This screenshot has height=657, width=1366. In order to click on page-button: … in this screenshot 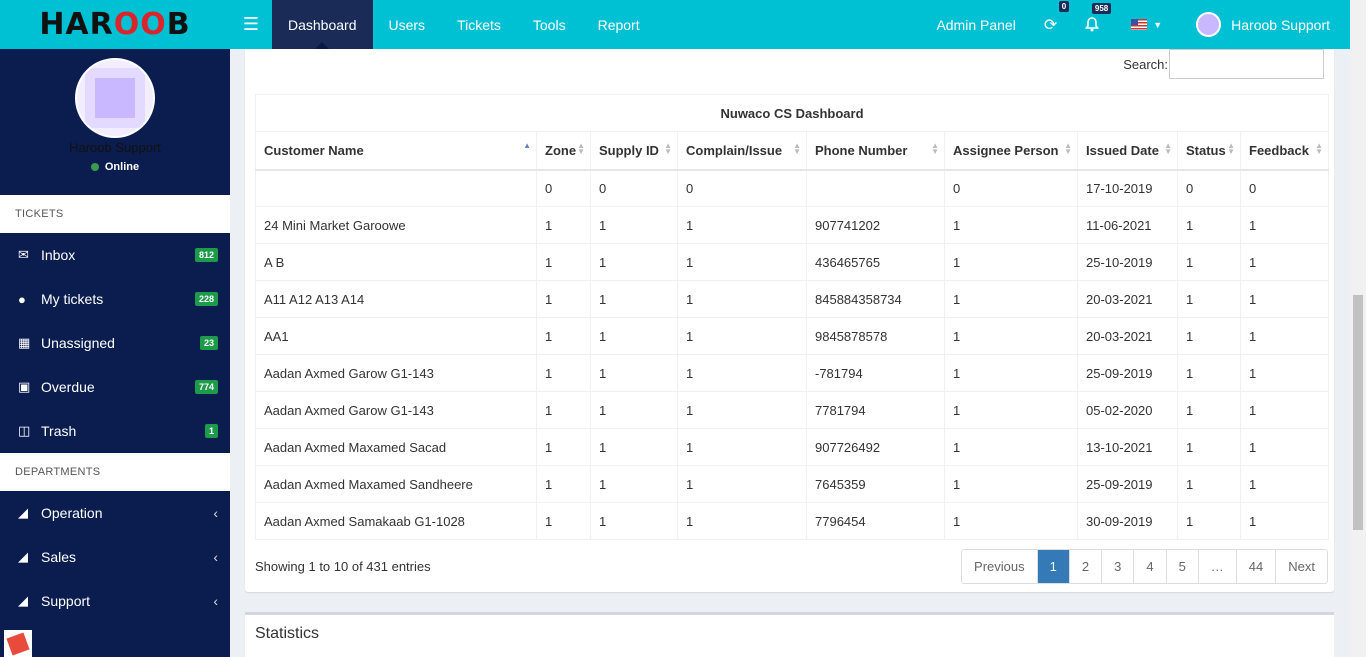, I will do `click(1216, 566)`.